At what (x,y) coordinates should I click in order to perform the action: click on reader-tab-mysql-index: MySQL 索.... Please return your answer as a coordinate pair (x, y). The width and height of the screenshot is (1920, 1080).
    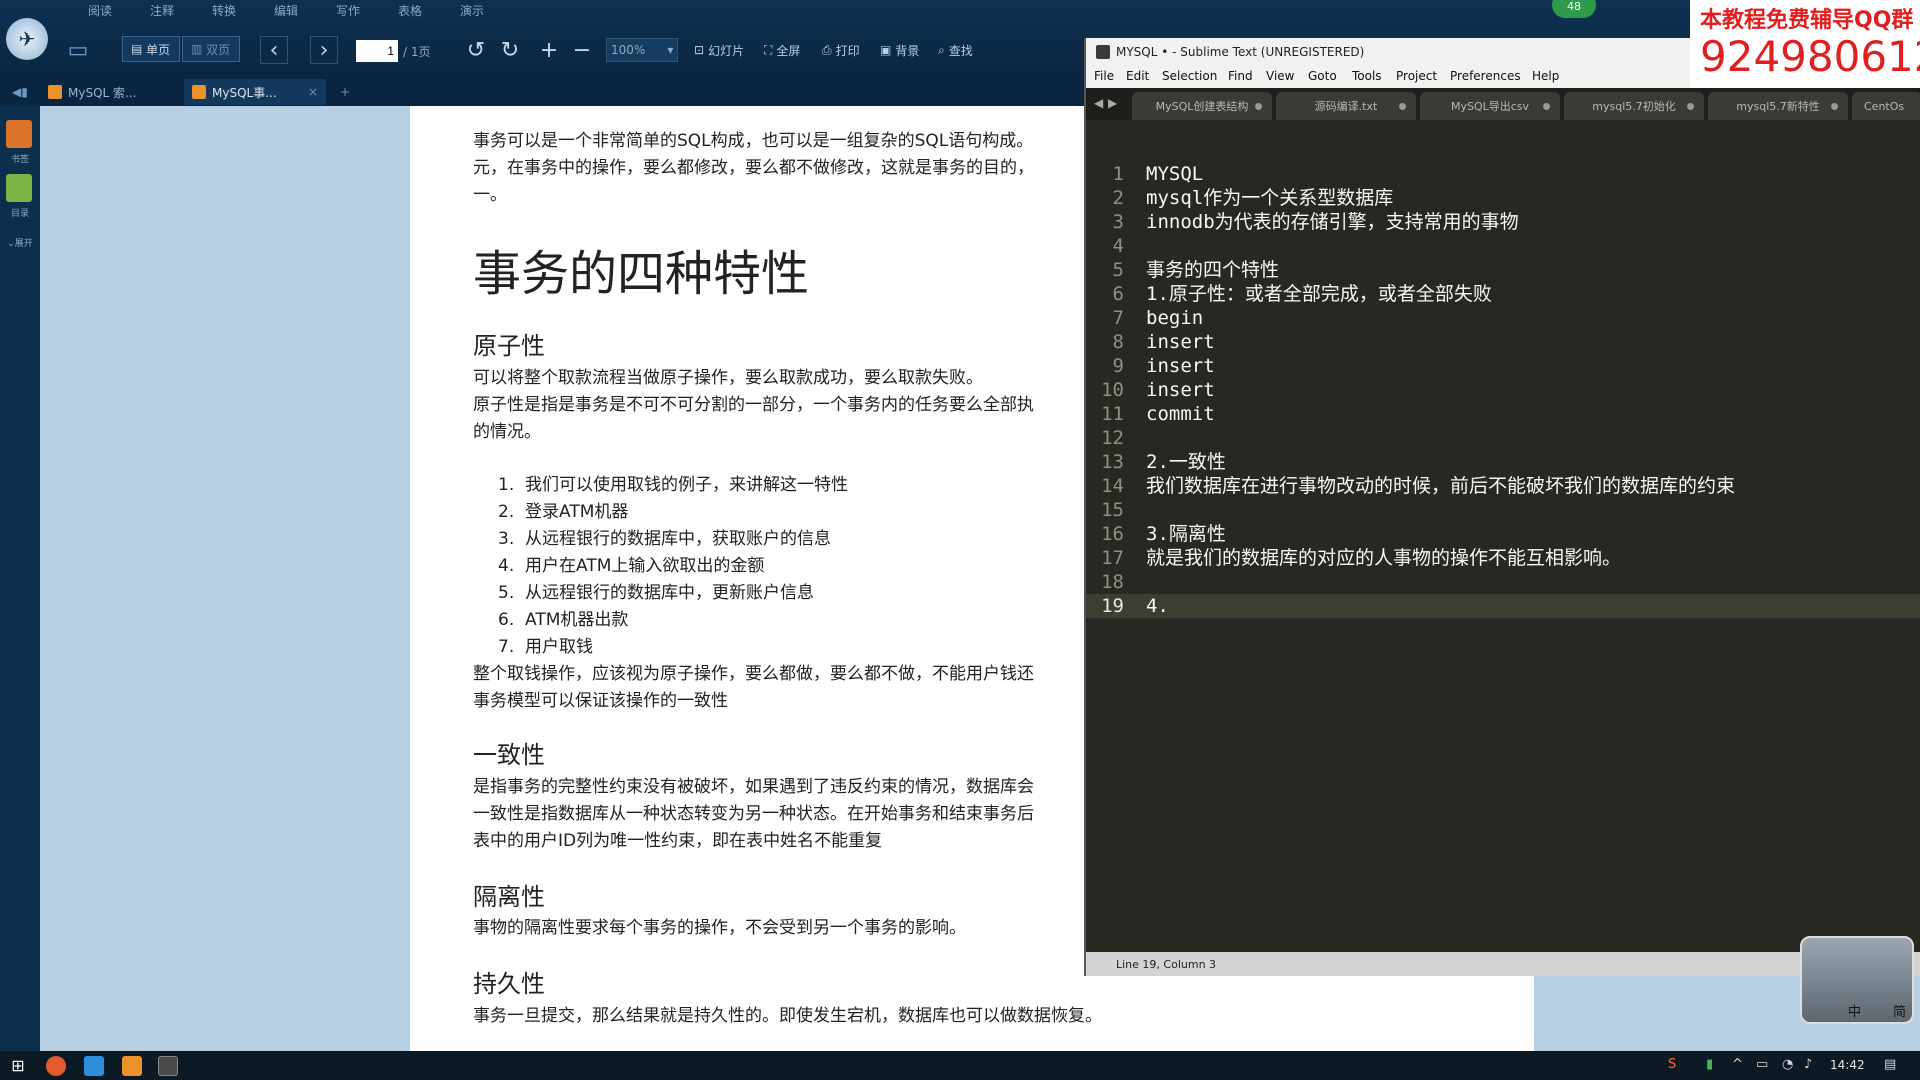
    Looking at the image, I should click on (110, 92).